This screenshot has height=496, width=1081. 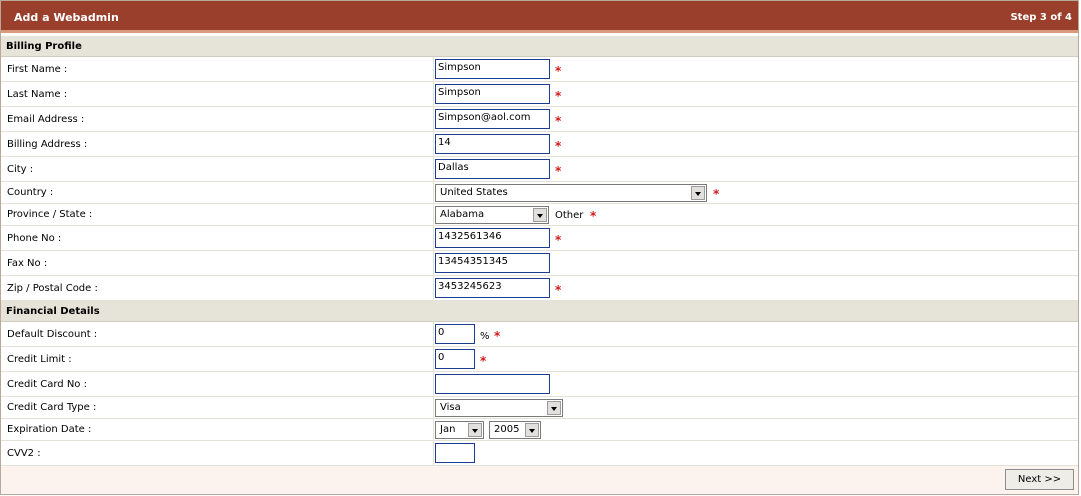 I want to click on page-title: Add a Webadmin, so click(x=66, y=17).